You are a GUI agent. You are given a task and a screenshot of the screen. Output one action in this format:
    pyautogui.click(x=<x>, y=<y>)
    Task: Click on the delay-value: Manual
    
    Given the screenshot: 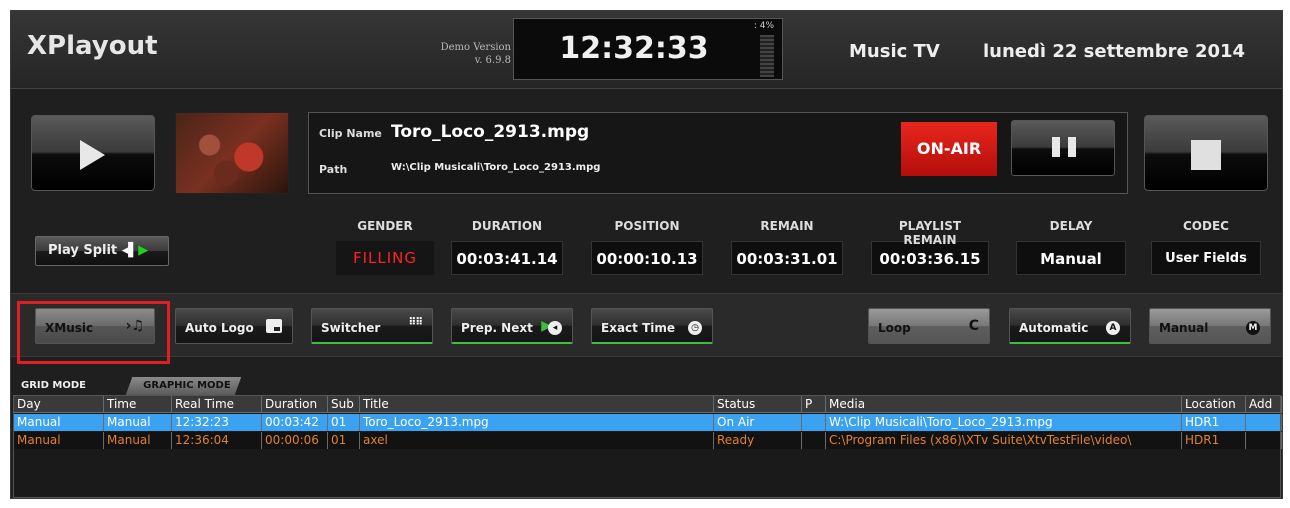 What is the action you would take?
    pyautogui.click(x=1071, y=258)
    